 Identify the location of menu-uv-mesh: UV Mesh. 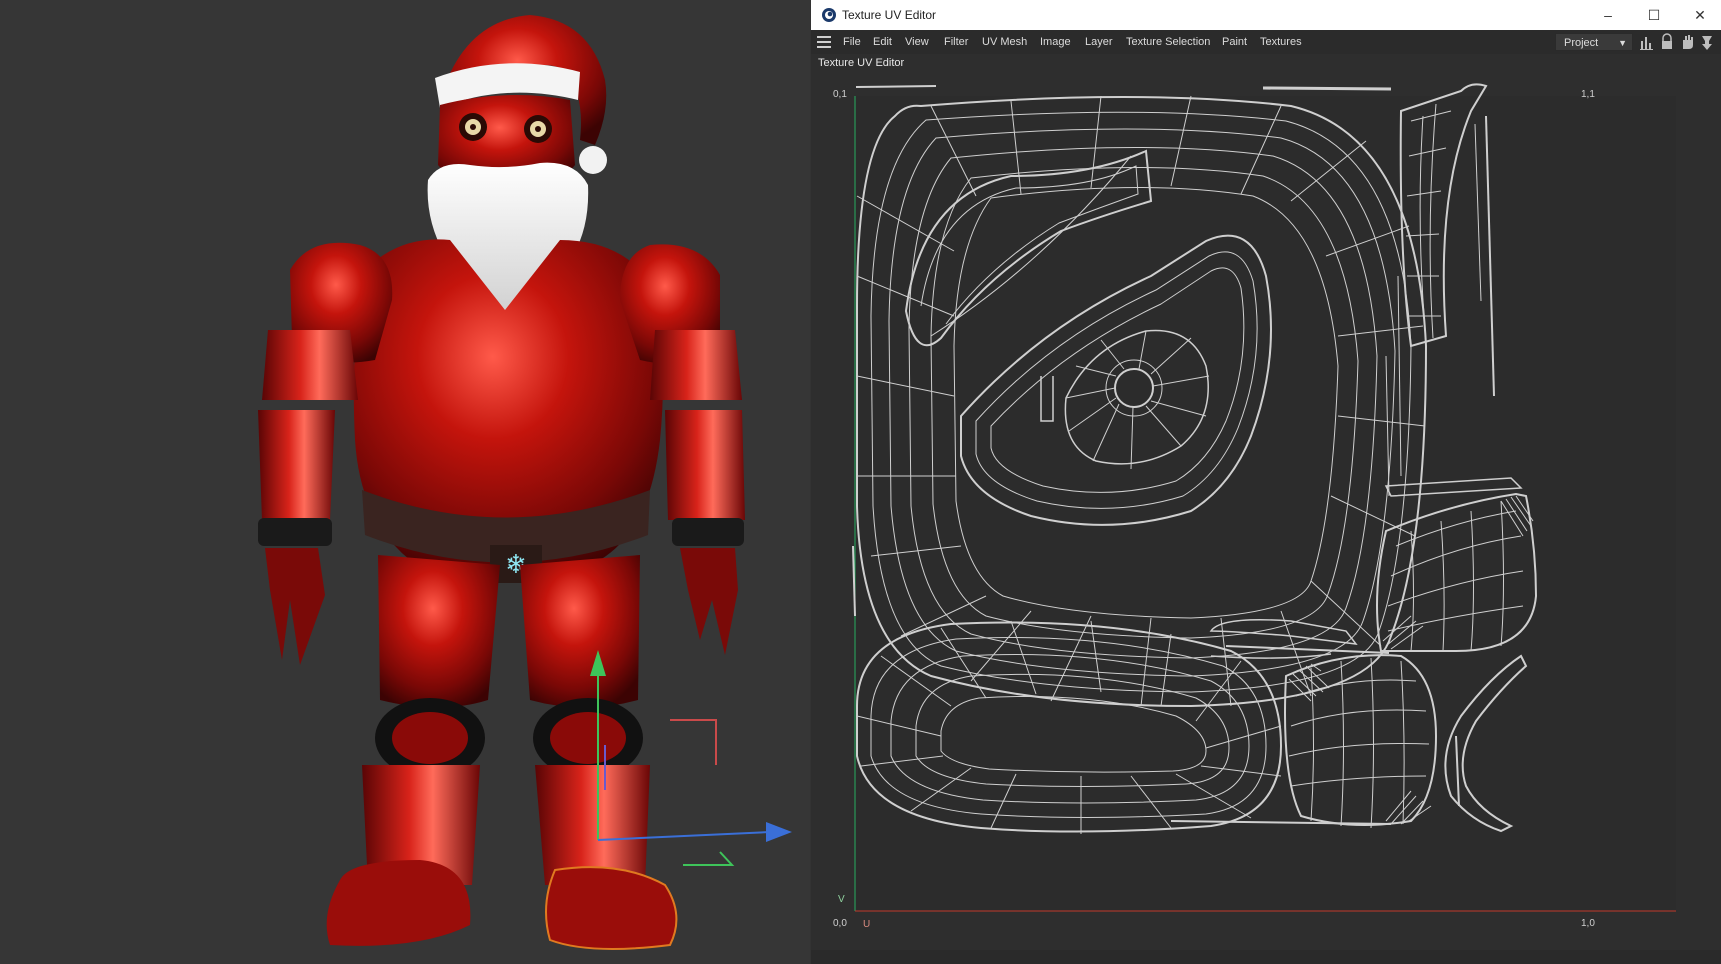
(1004, 42).